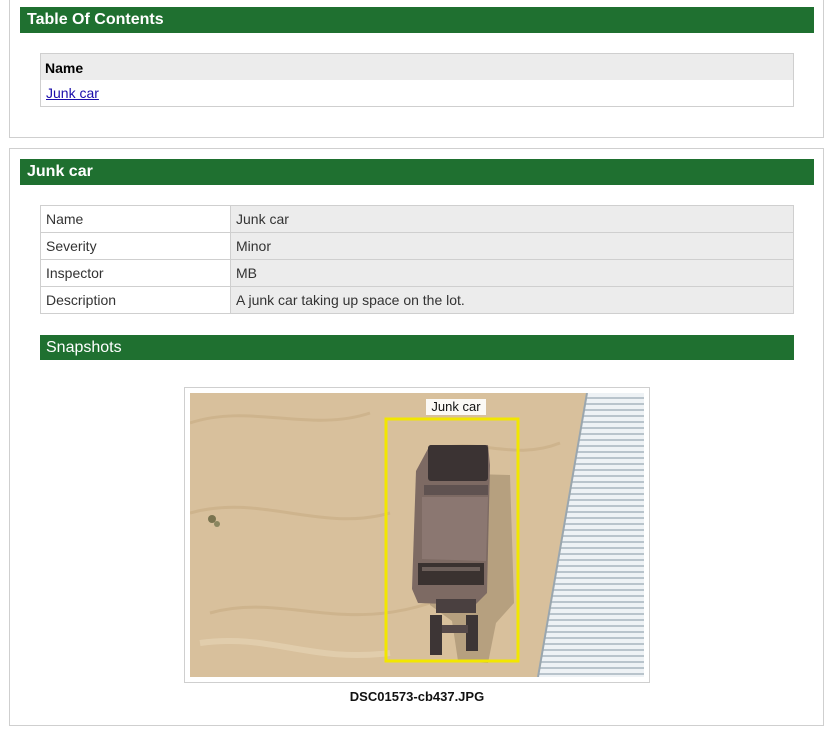 This screenshot has width=836, height=736. I want to click on row-key-severity: Severity, so click(135, 246).